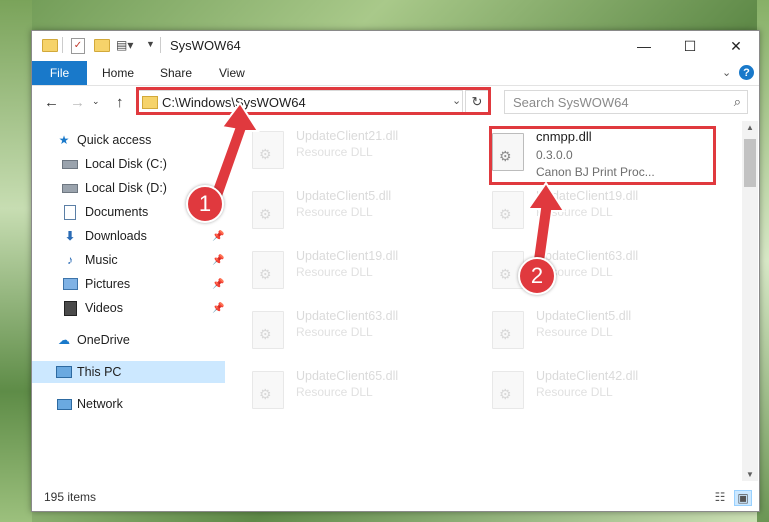 The height and width of the screenshot is (522, 769). Describe the element at coordinates (64, 372) in the screenshot. I see `this-pc-icon` at that location.